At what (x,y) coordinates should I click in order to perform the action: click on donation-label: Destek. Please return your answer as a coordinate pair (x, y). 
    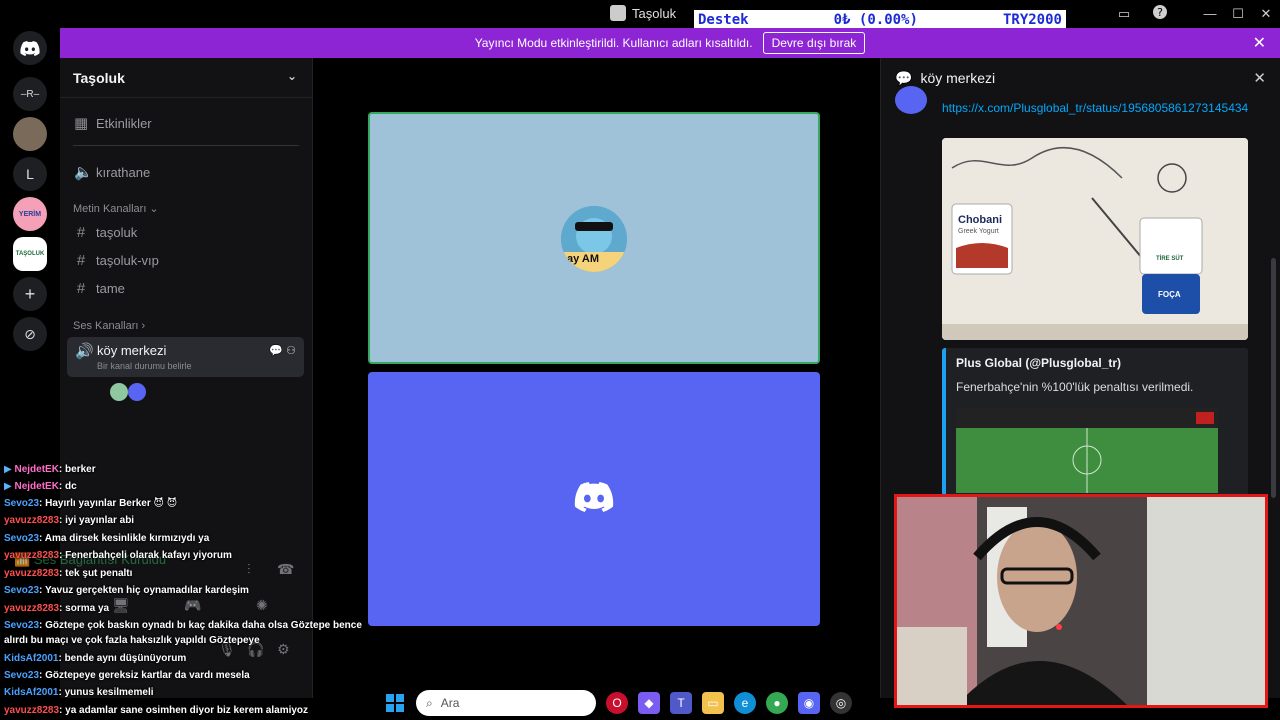
    Looking at the image, I should click on (723, 19).